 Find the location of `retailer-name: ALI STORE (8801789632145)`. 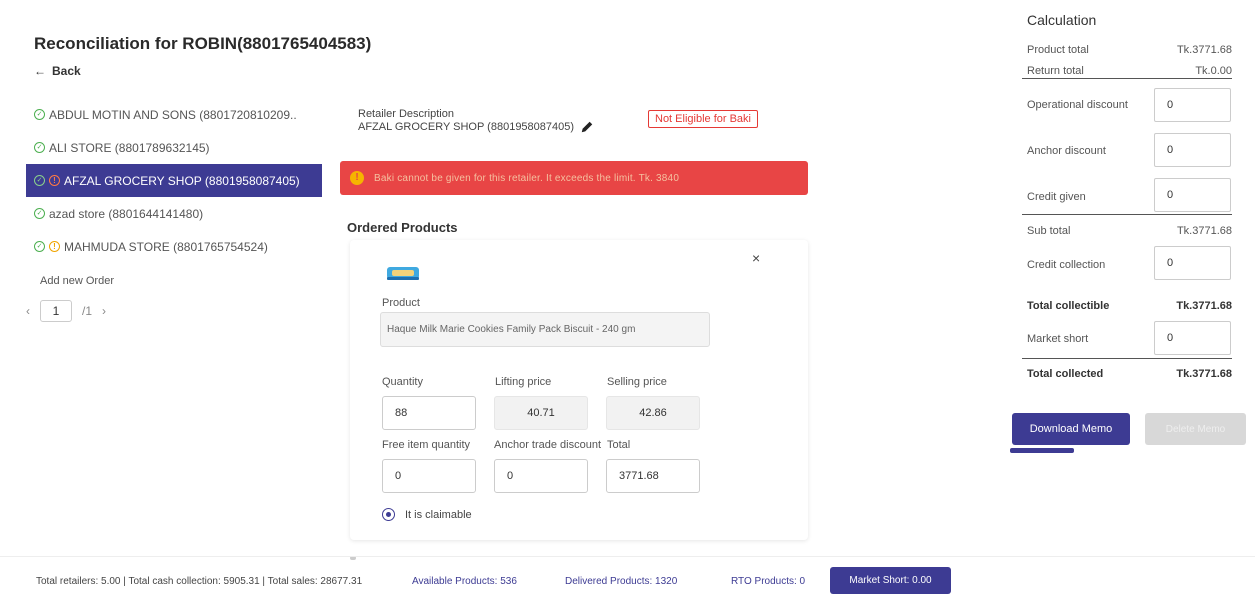

retailer-name: ALI STORE (8801789632145) is located at coordinates (129, 147).